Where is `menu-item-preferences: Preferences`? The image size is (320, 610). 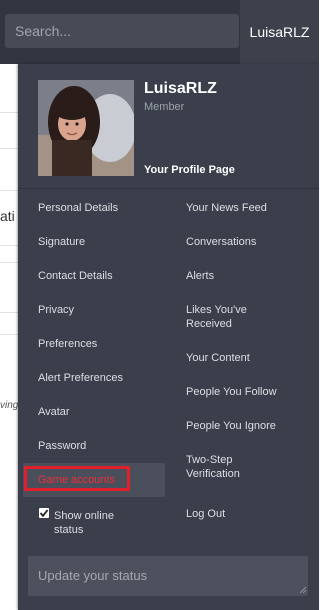
menu-item-preferences: Preferences is located at coordinates (98, 344).